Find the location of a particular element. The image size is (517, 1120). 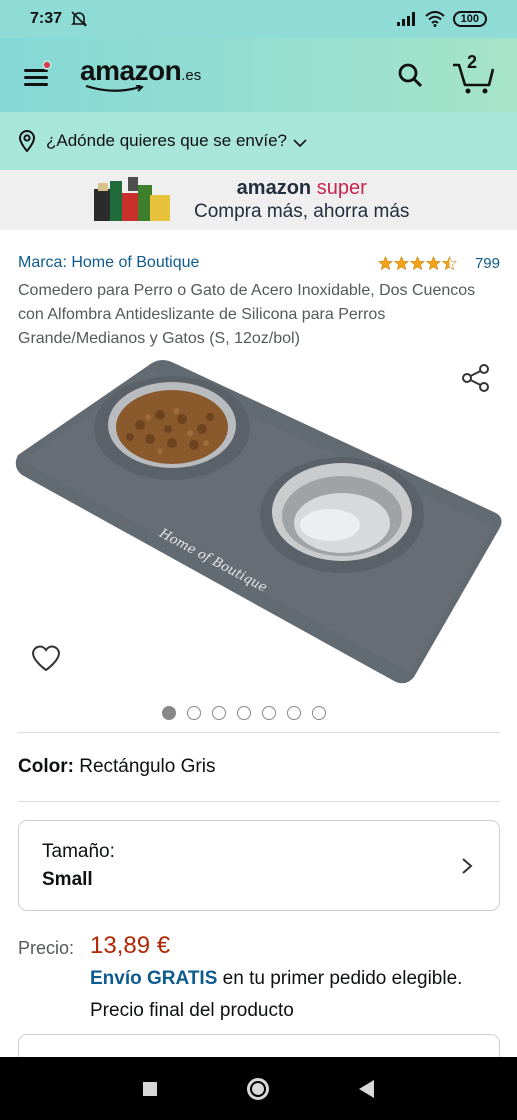

rating-stars is located at coordinates (417, 263).